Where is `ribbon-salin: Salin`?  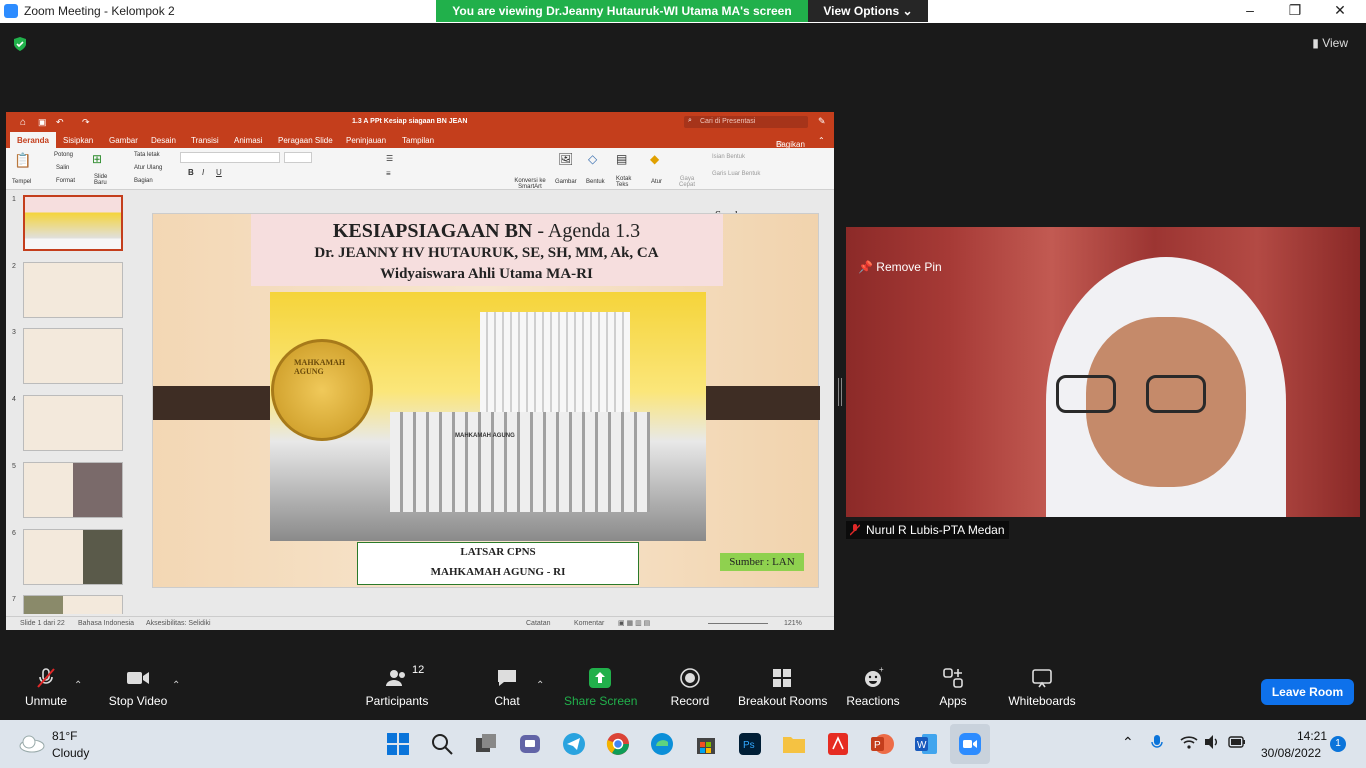 ribbon-salin: Salin is located at coordinates (63, 168).